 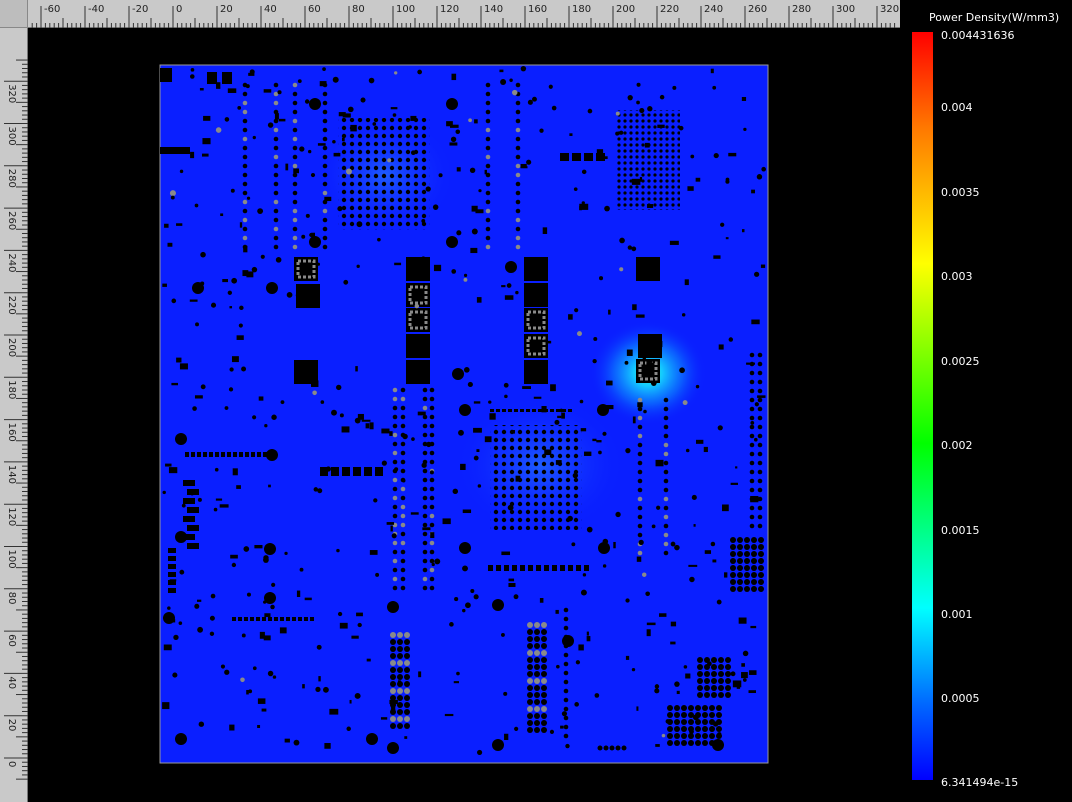 I want to click on ruler-left-label: 60, so click(x=11, y=640).